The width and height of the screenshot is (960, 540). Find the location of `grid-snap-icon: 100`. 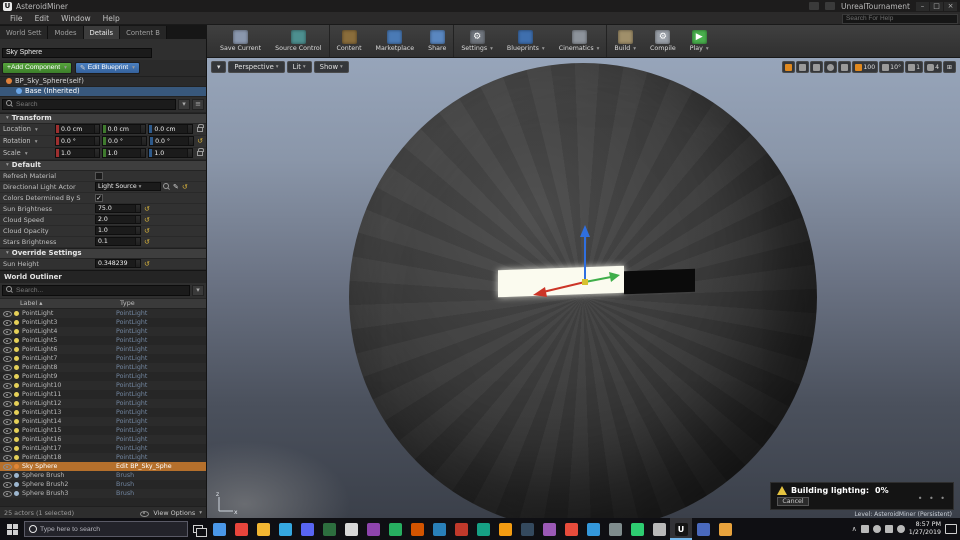

grid-snap-icon: 100 is located at coordinates (865, 67).